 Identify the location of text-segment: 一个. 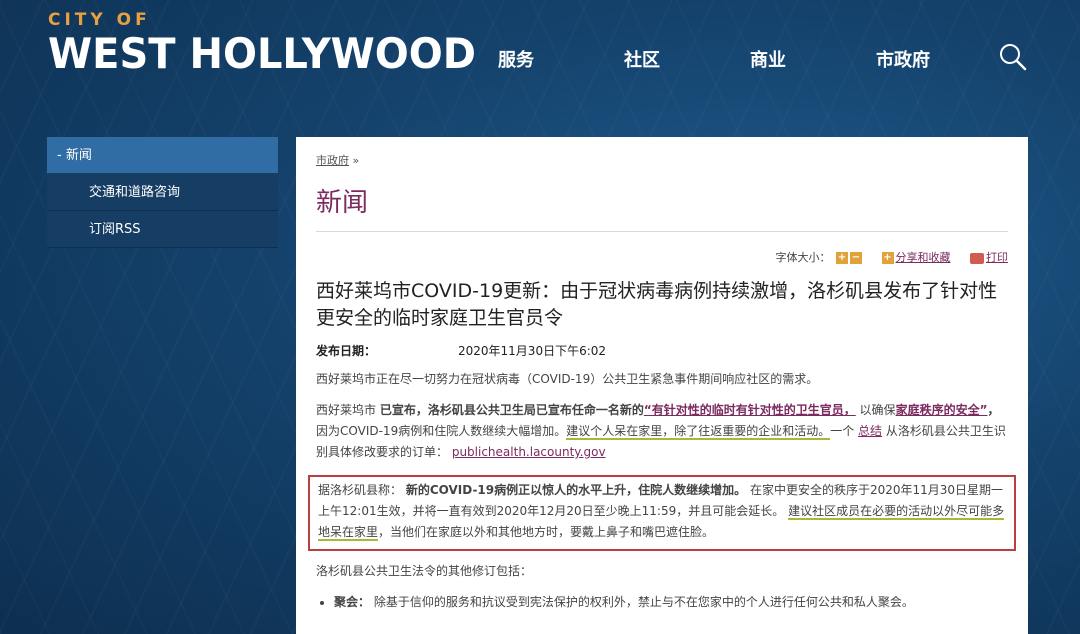
(844, 431).